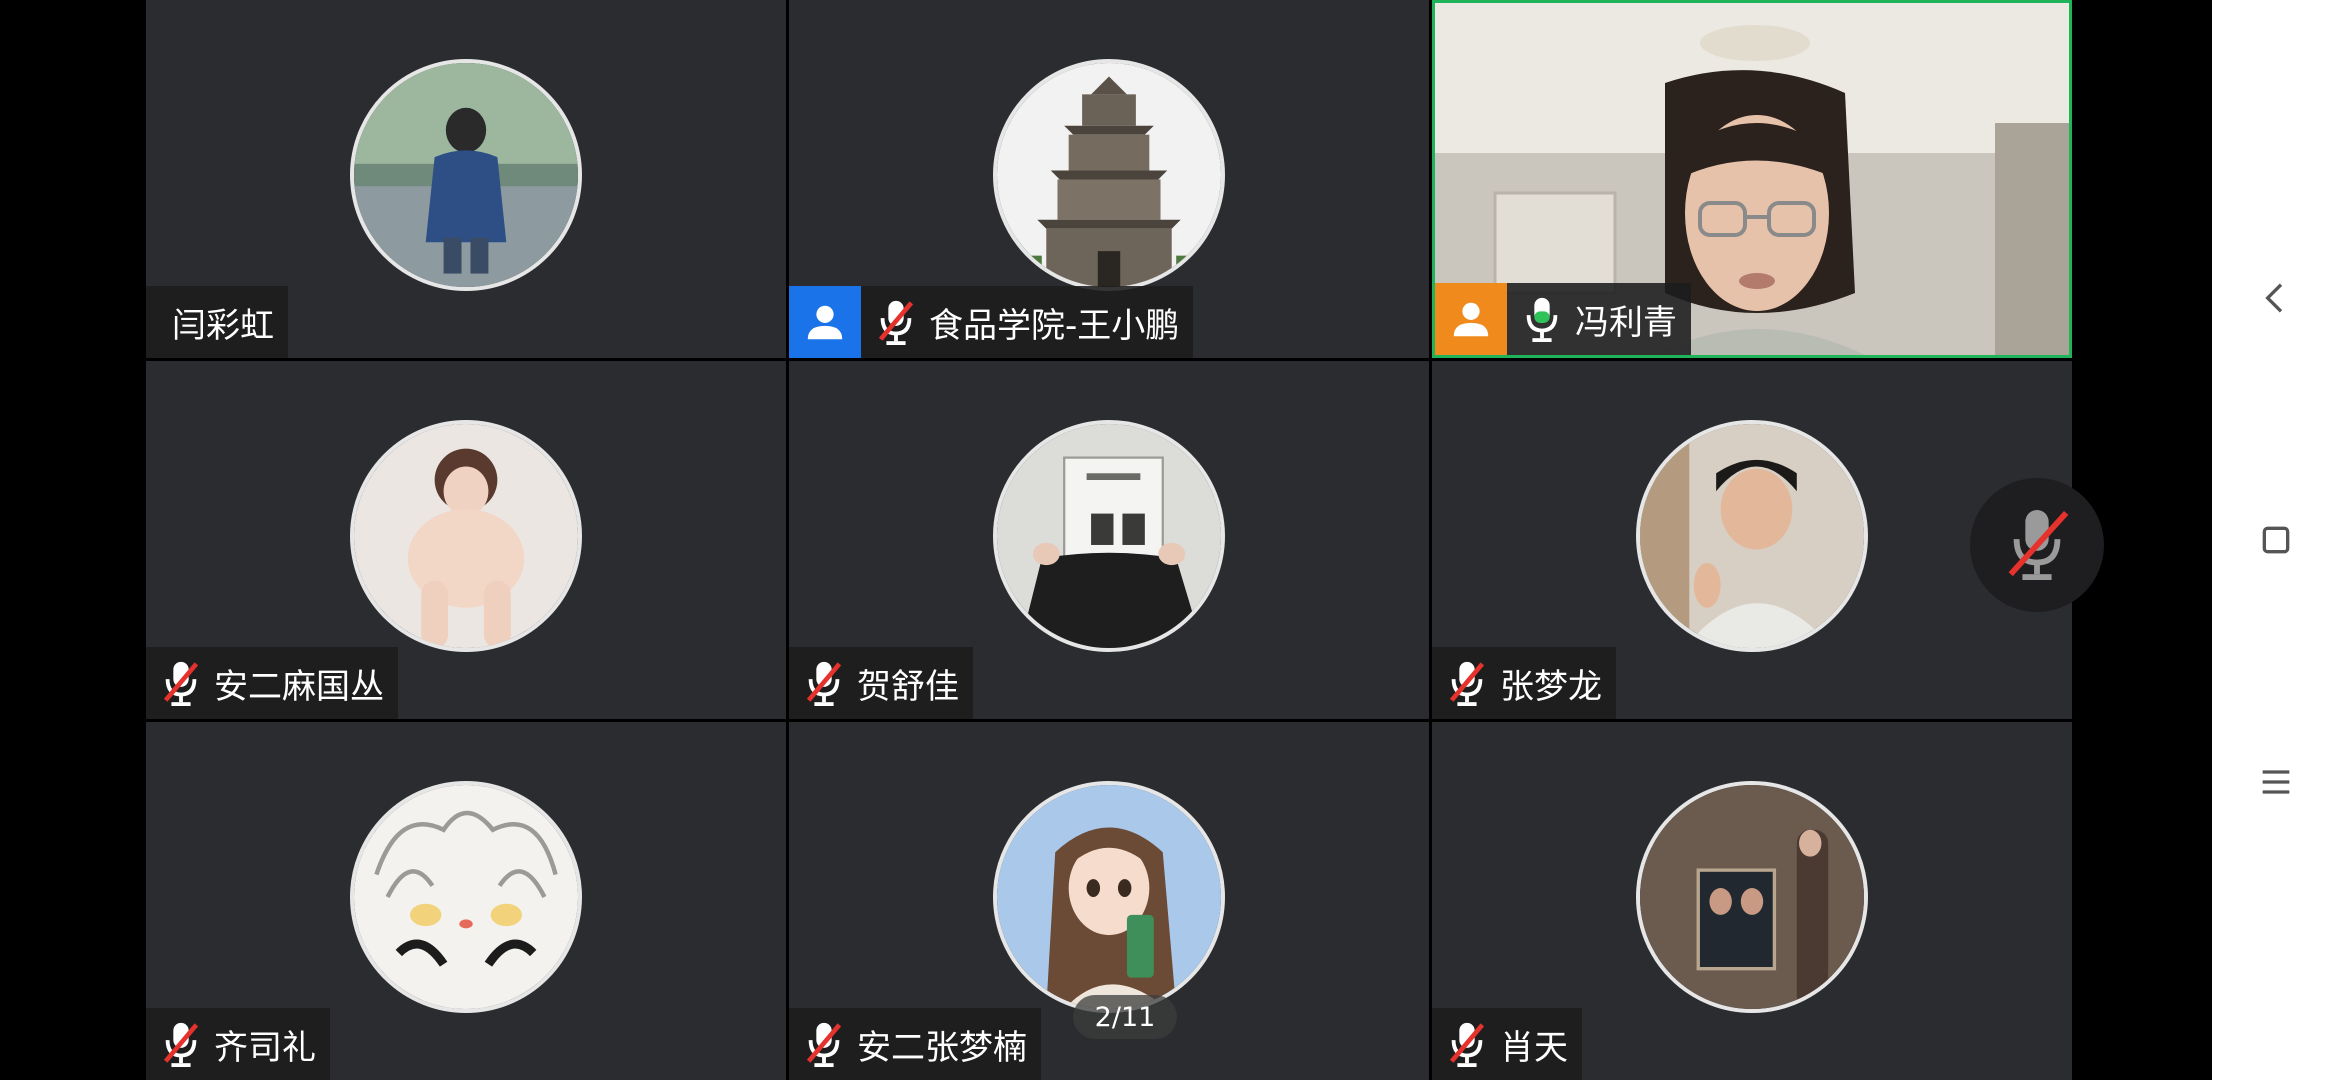 This screenshot has width=2340, height=1080. I want to click on participant-label: 闫彩虹, so click(217, 322).